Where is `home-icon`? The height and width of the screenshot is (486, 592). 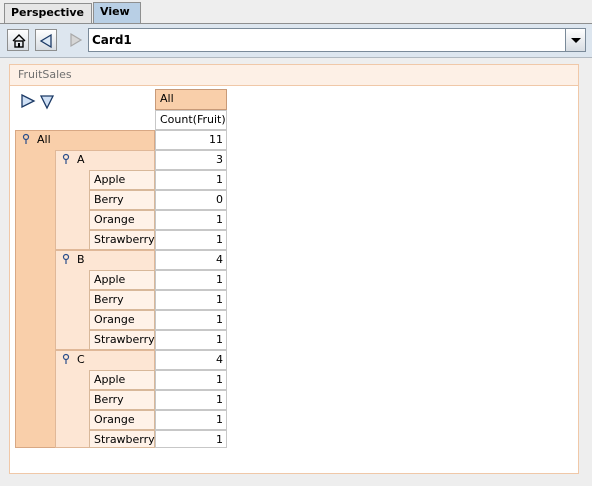
home-icon is located at coordinates (19, 41).